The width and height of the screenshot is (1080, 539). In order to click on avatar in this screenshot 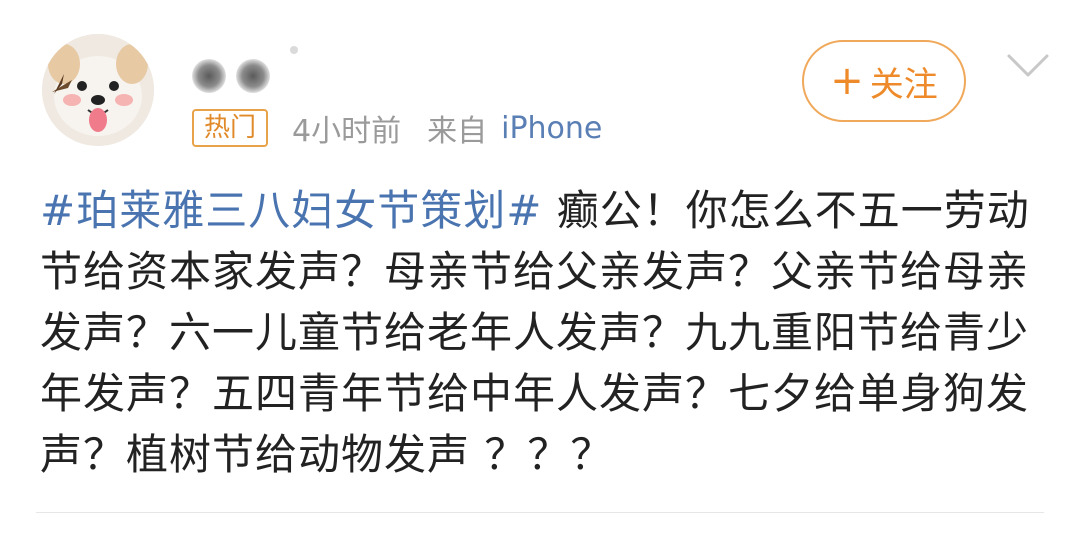, I will do `click(98, 90)`.